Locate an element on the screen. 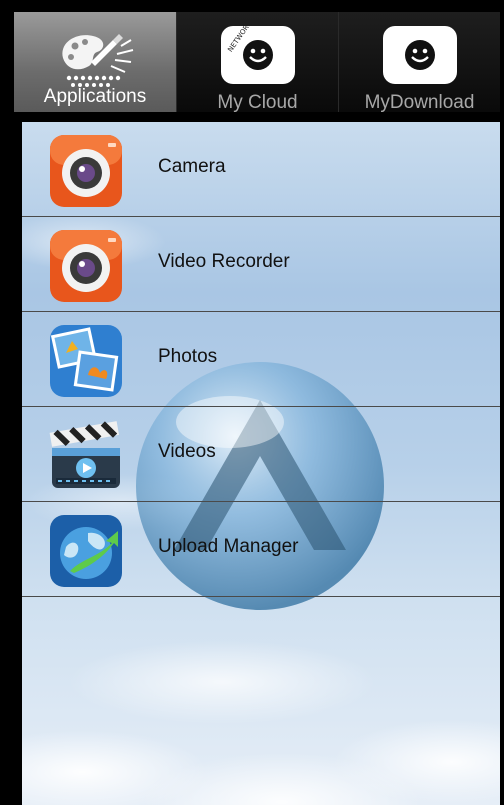  app-label-videos: Videos is located at coordinates (187, 451).